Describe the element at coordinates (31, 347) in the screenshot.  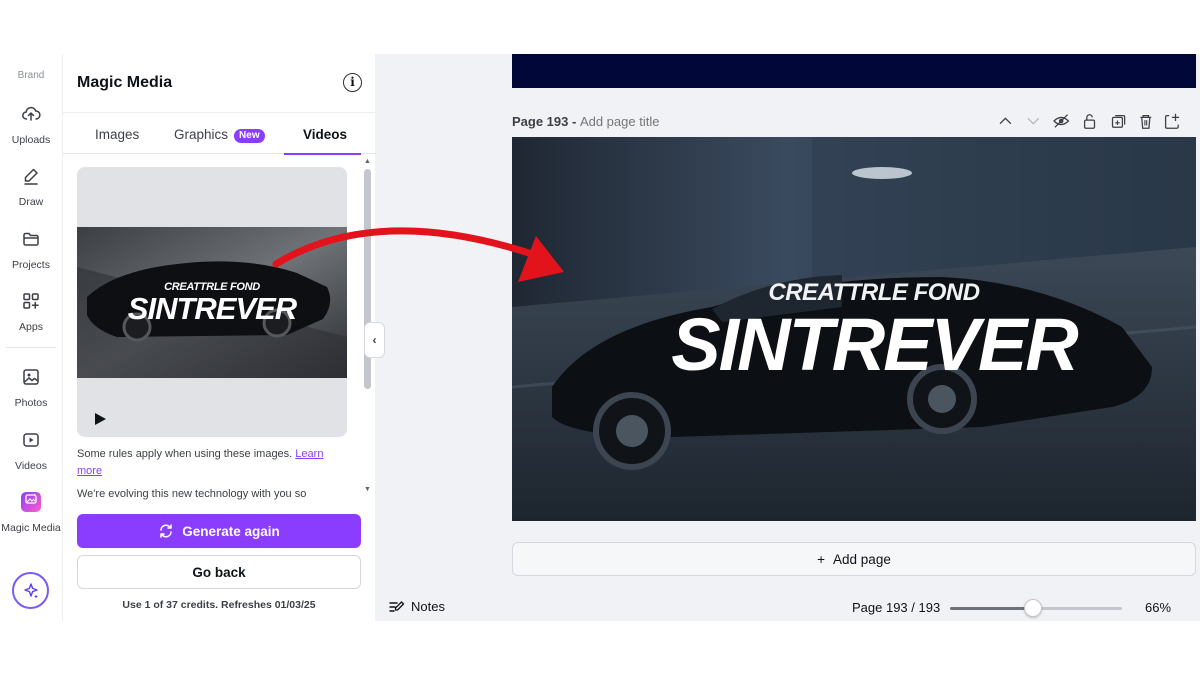
I see `rail-divider` at that location.